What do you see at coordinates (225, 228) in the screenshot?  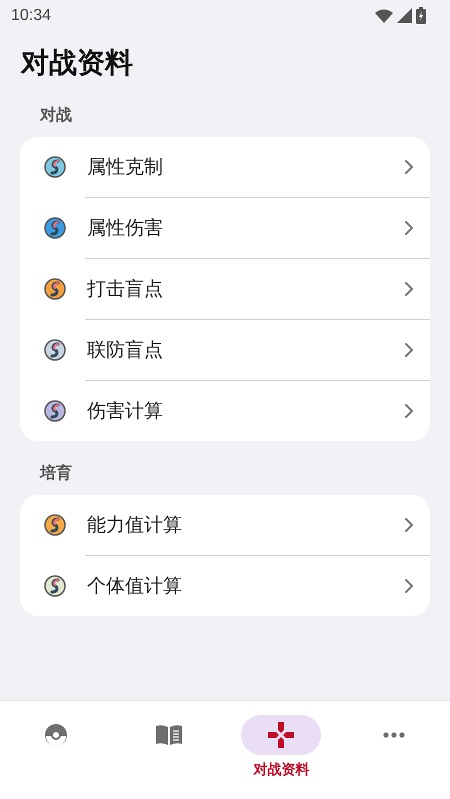 I see `menu-item: 属性伤害` at bounding box center [225, 228].